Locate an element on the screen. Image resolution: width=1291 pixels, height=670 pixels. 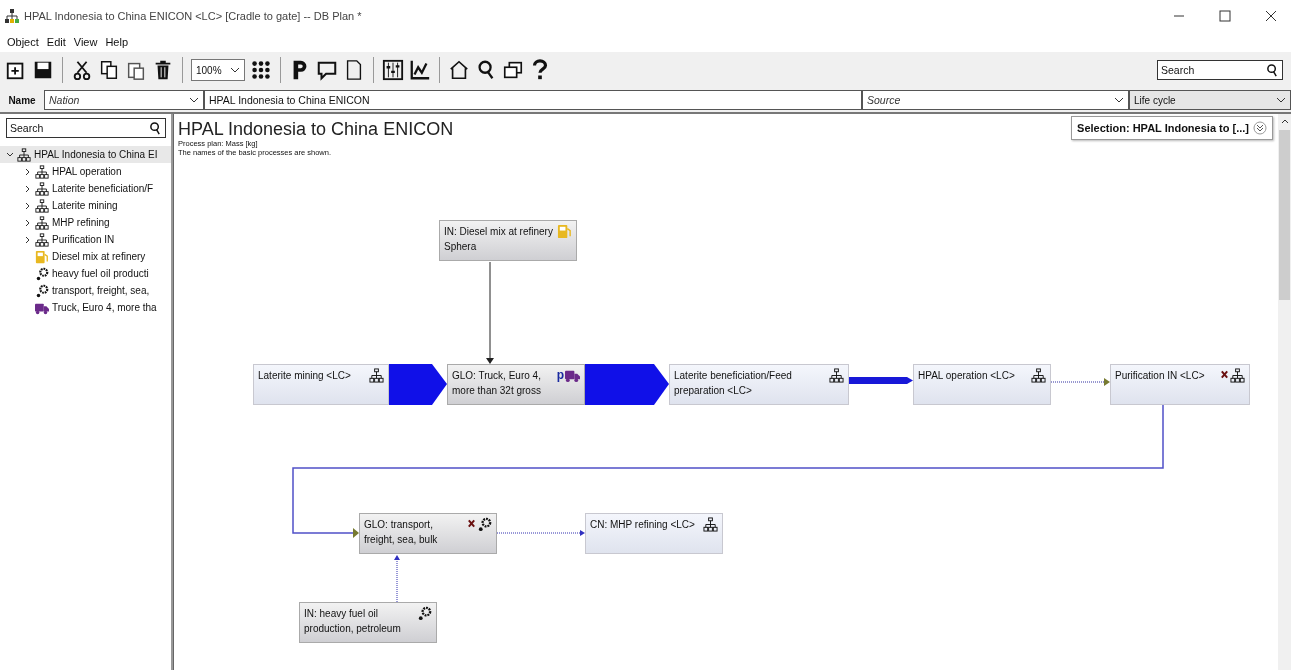
cut-icon is located at coordinates (82, 70).